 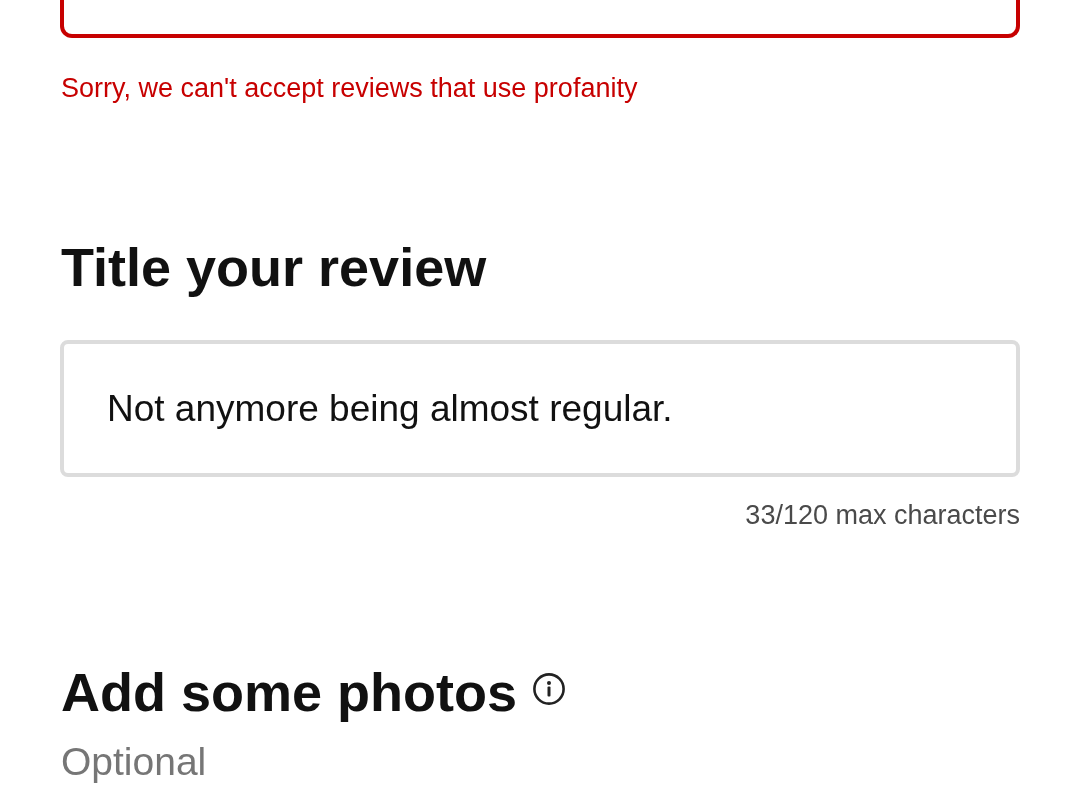 What do you see at coordinates (289, 692) in the screenshot?
I see `section-heading: Add some photos` at bounding box center [289, 692].